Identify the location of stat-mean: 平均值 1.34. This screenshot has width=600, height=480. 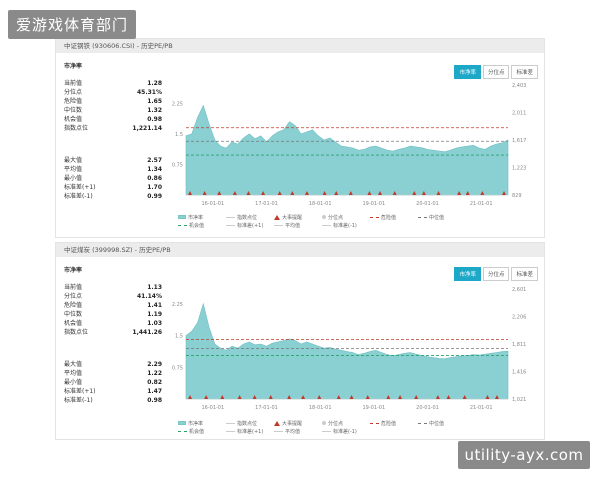
(113, 169).